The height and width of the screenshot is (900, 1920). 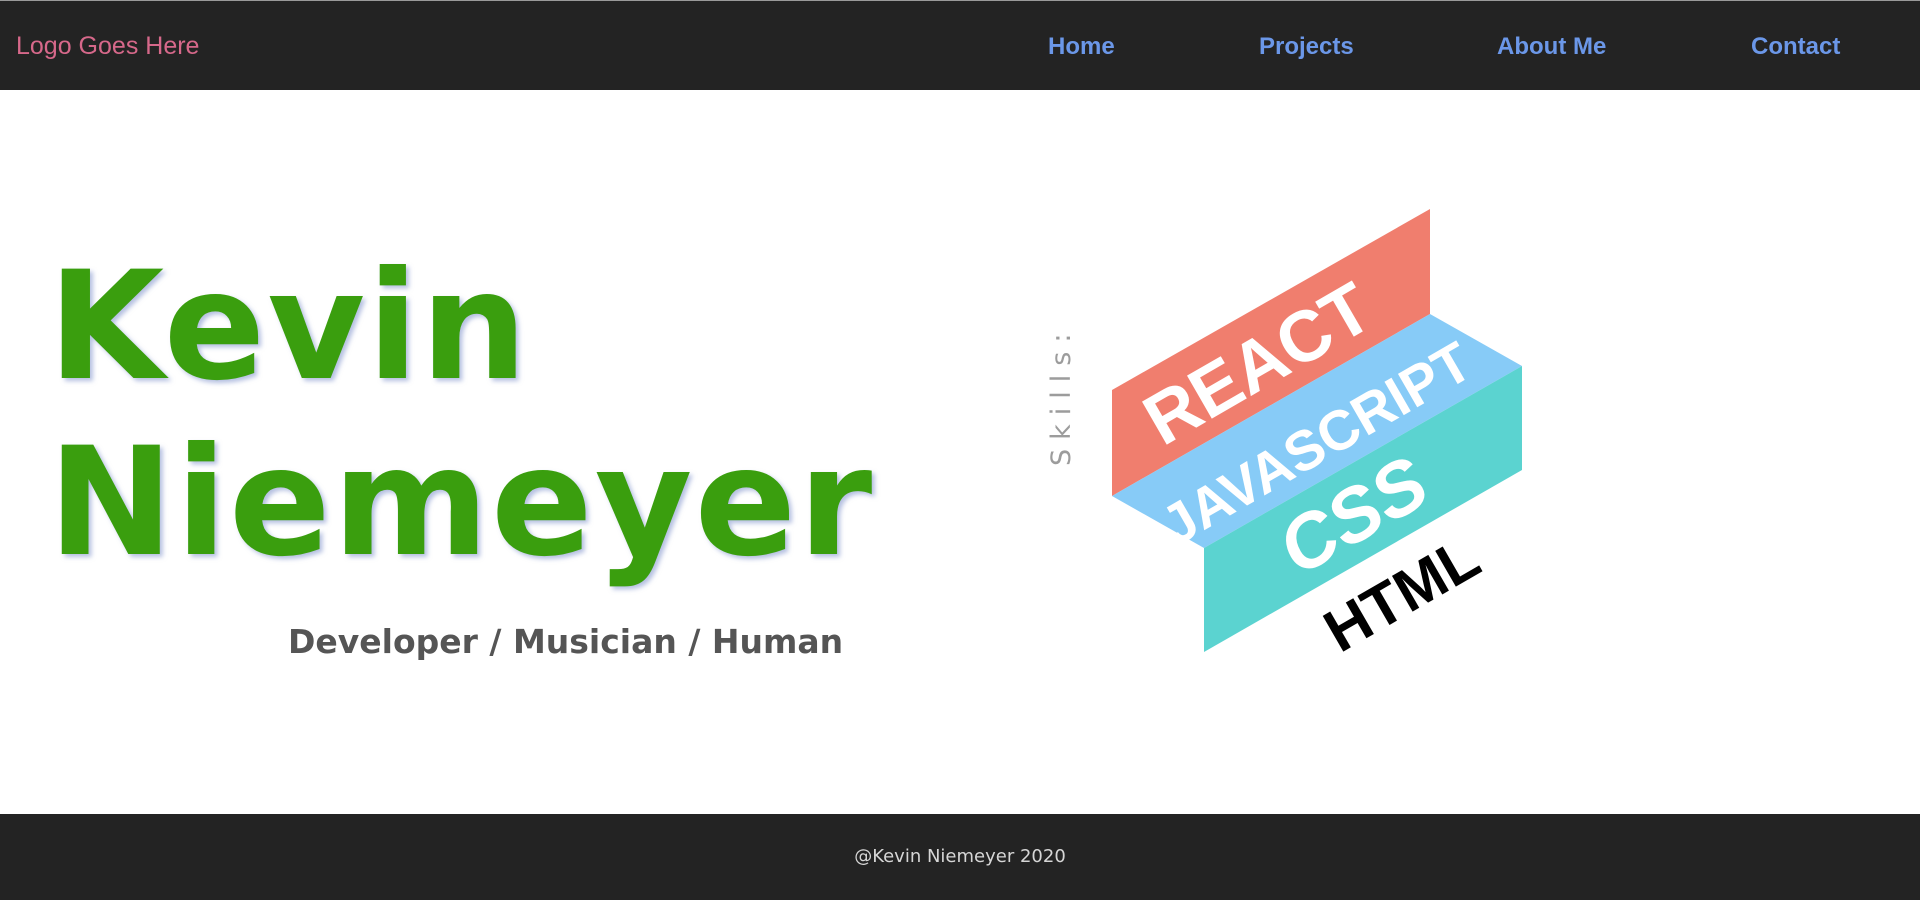 I want to click on footer-copyright: @Kevin Niemeyer 2020, so click(x=960, y=856).